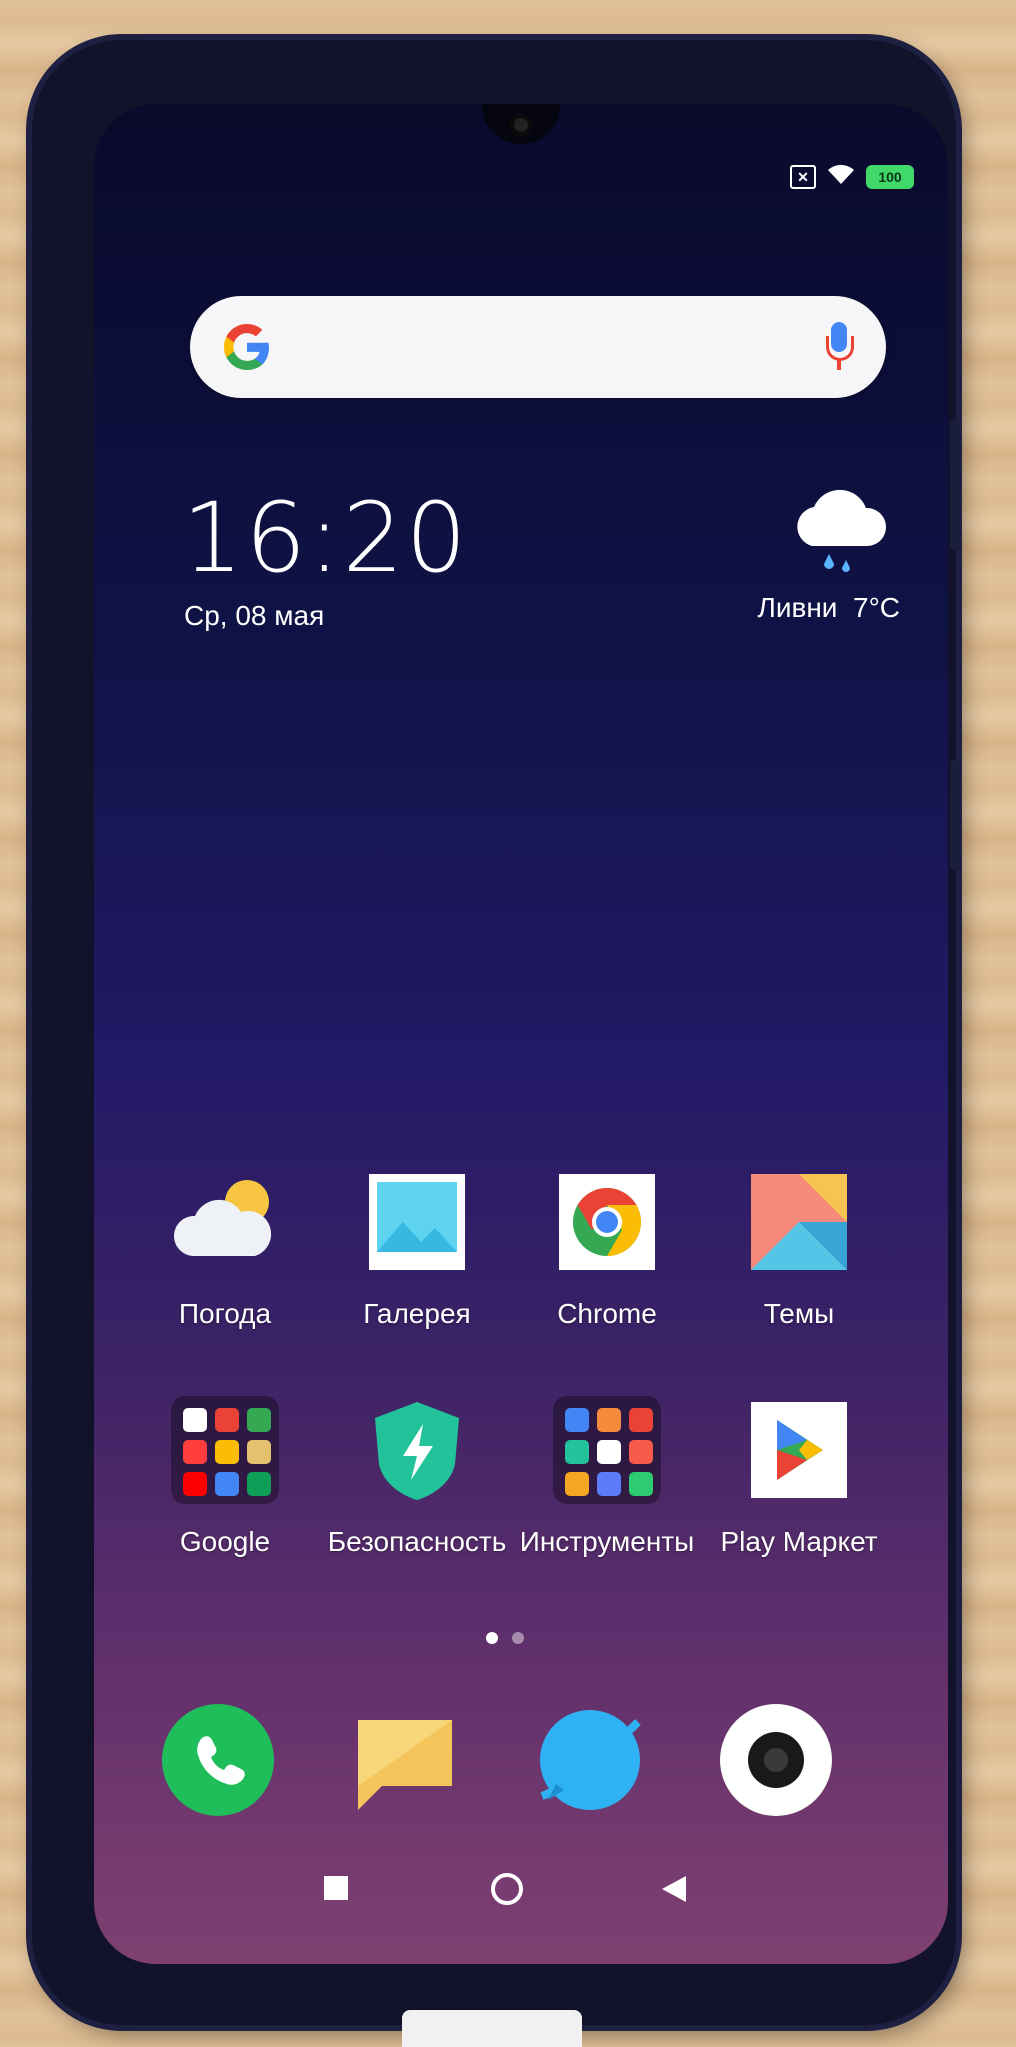  I want to click on clock-date: Ср, 08 мая, so click(254, 615).